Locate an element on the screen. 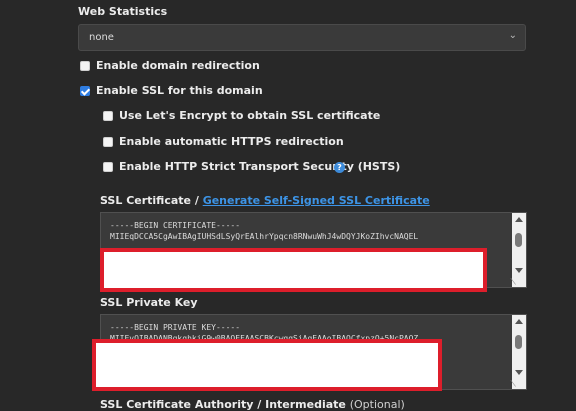 This screenshot has width=576, height=411. certificate-scrollbar is located at coordinates (519, 250).